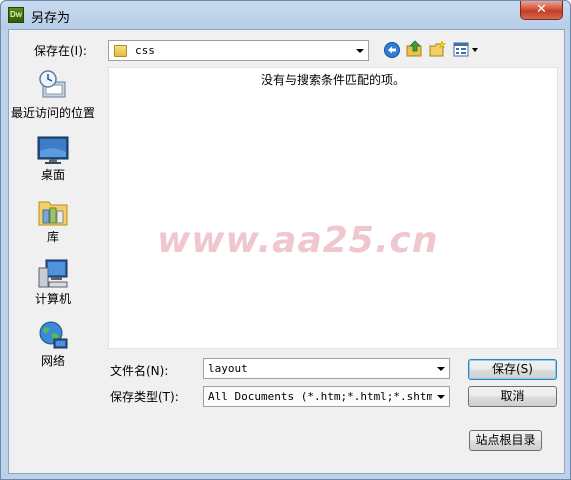 The width and height of the screenshot is (571, 480). I want to click on place-libraries: 库, so click(53, 221).